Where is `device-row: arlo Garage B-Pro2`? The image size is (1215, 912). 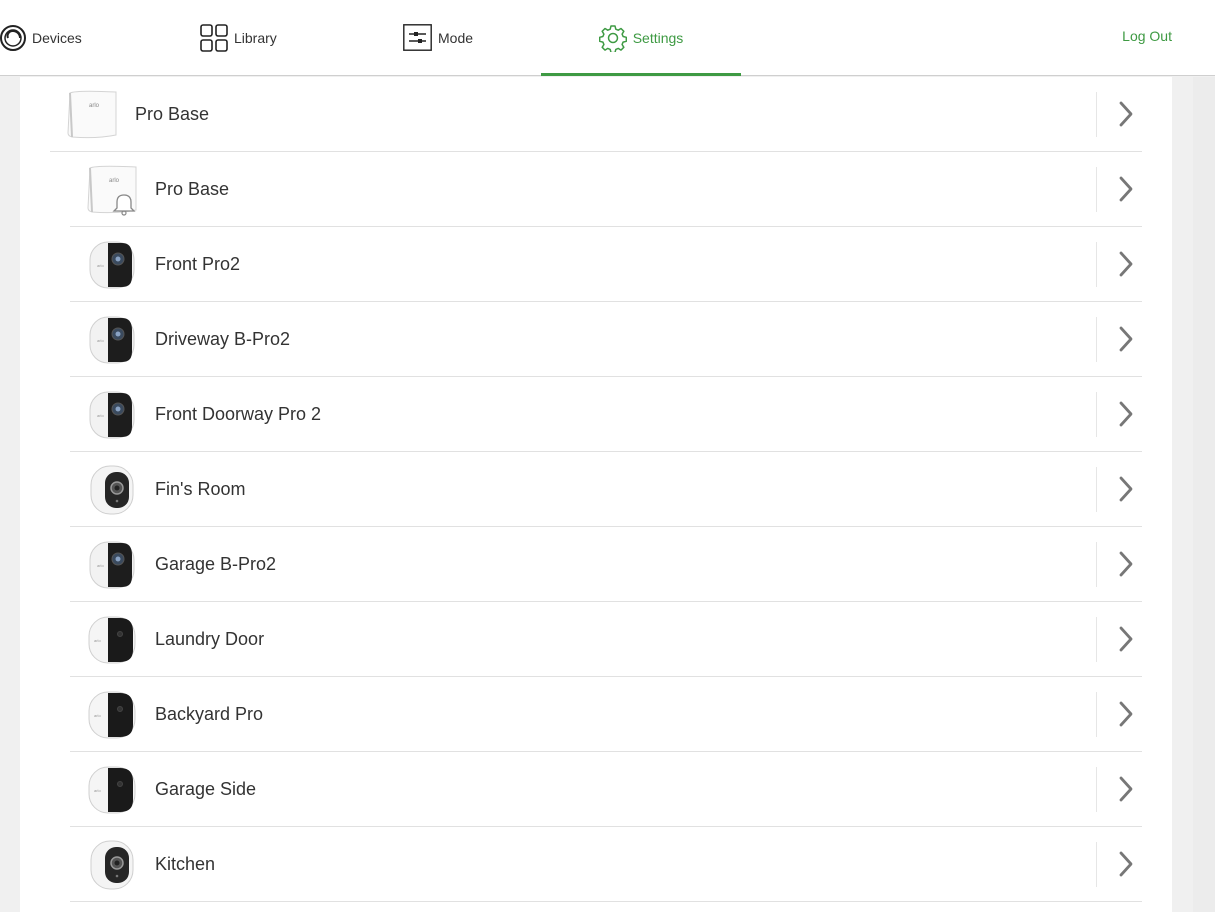
device-row: arlo Garage B-Pro2 is located at coordinates (606, 564).